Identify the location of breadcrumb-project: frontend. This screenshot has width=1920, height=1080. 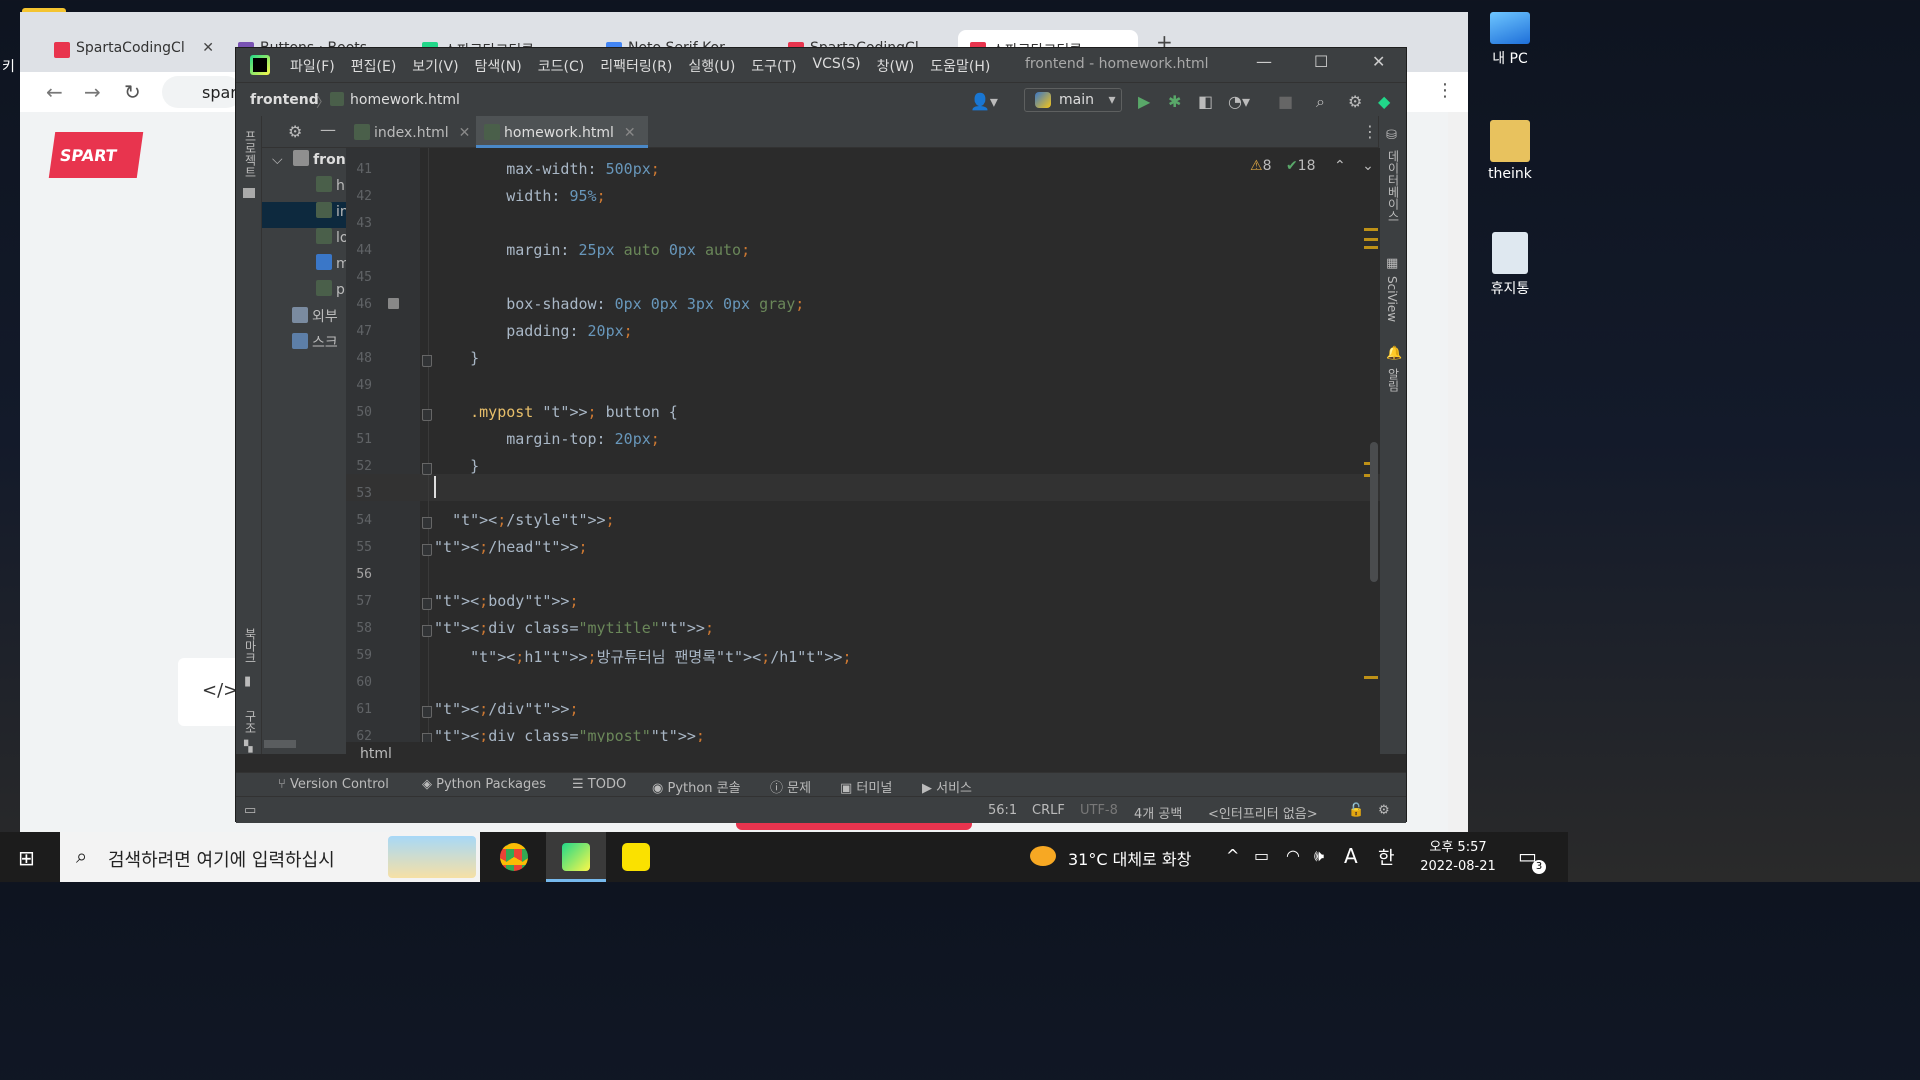
(284, 100).